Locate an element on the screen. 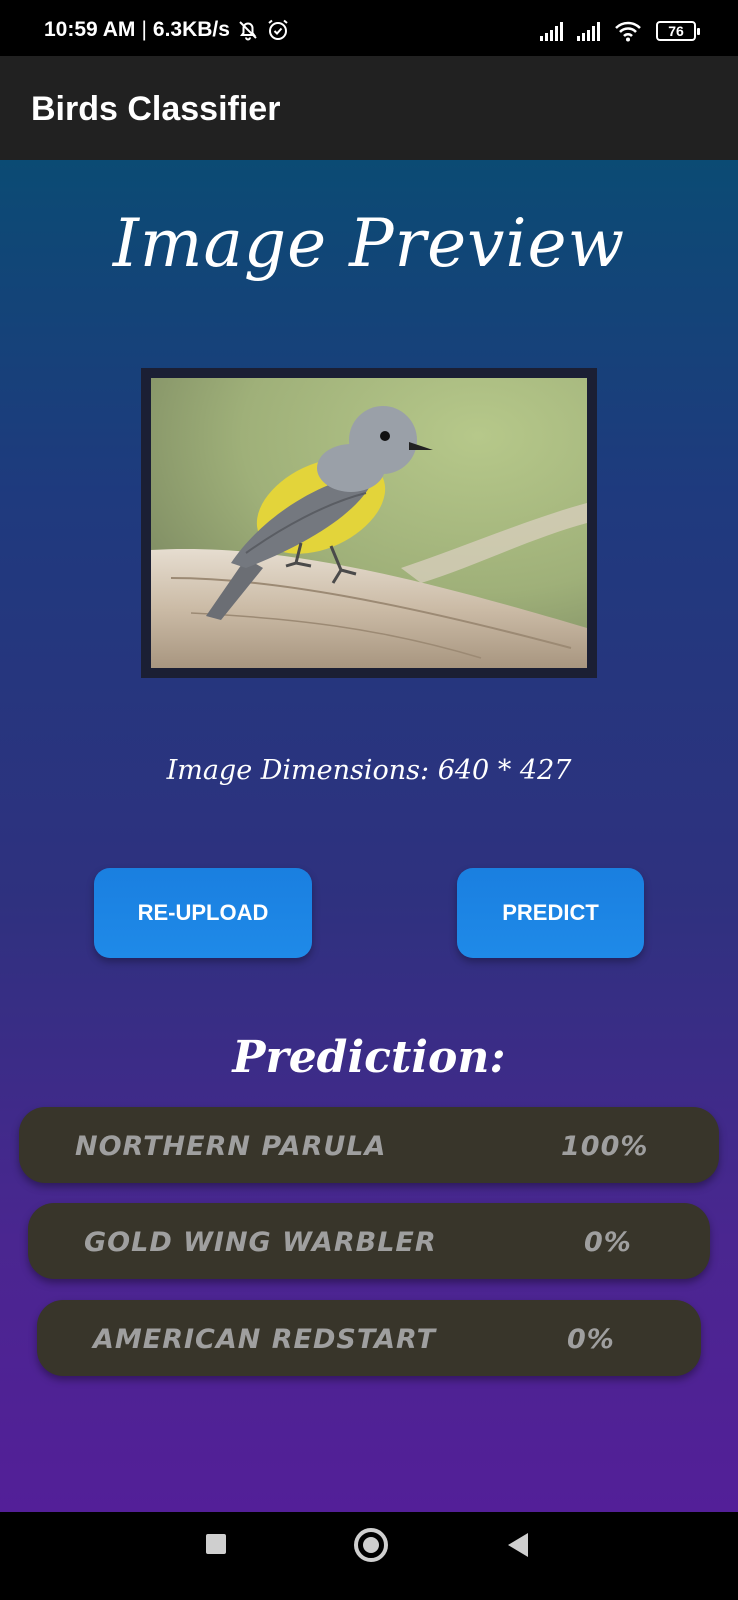  status-time: 10:59 AM is located at coordinates (90, 29).